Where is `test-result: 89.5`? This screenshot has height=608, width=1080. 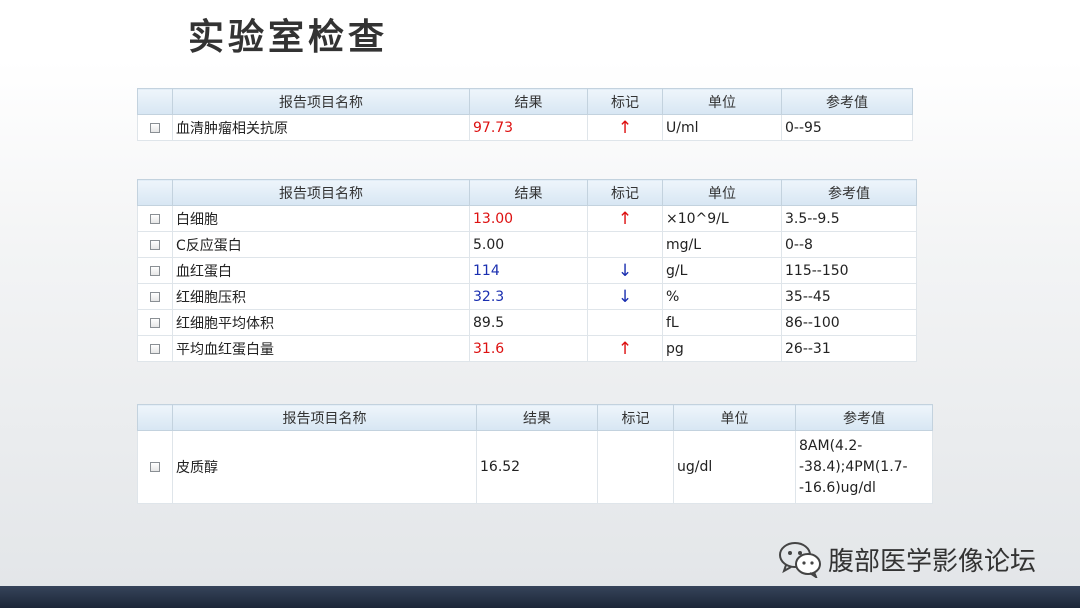 test-result: 89.5 is located at coordinates (528, 322).